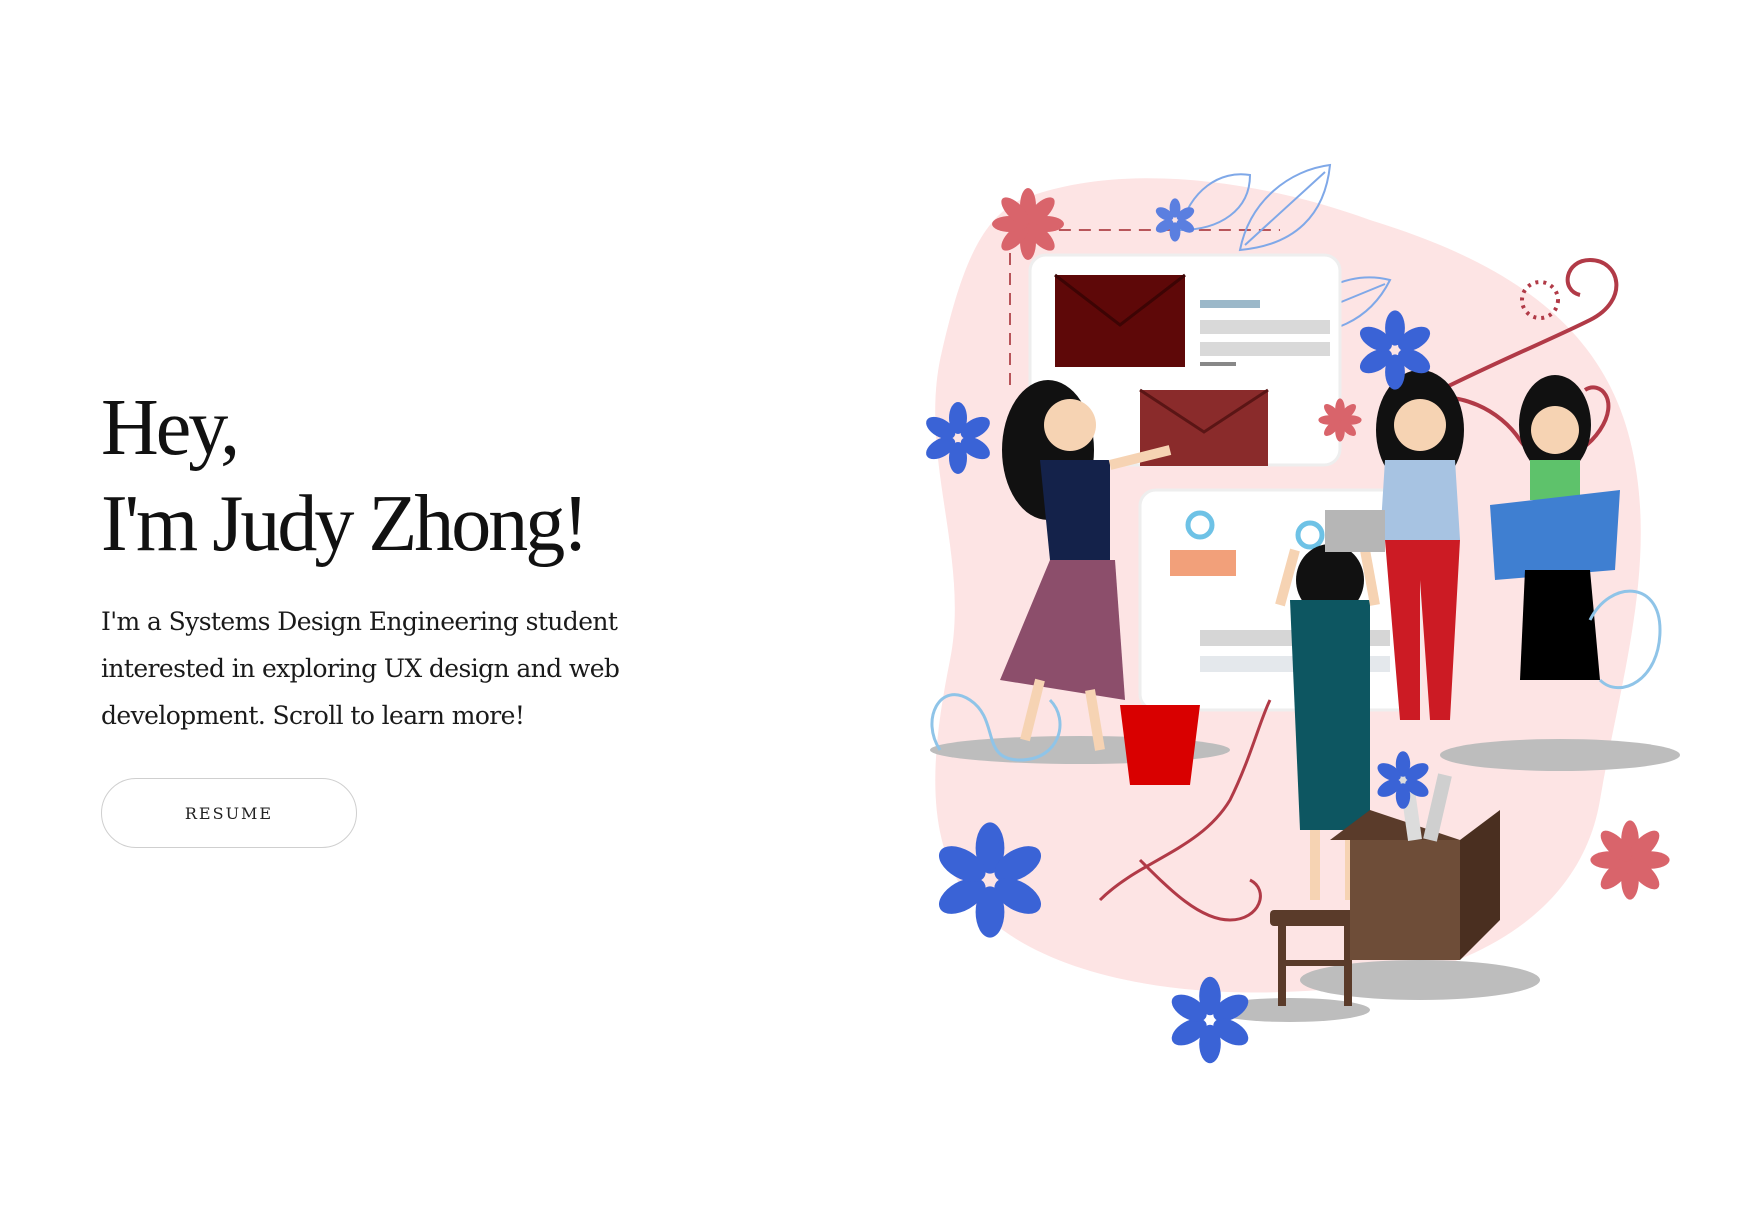 This screenshot has width=1750, height=1225. What do you see at coordinates (170, 428) in the screenshot?
I see `greeting-line-1: Hey,` at bounding box center [170, 428].